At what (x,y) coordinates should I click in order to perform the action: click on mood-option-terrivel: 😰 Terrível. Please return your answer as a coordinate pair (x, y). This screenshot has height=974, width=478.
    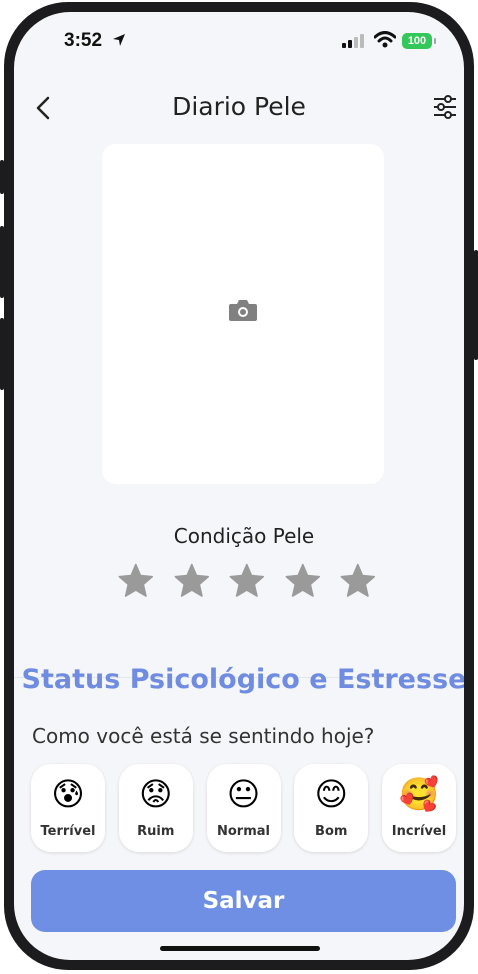
    Looking at the image, I should click on (68, 808).